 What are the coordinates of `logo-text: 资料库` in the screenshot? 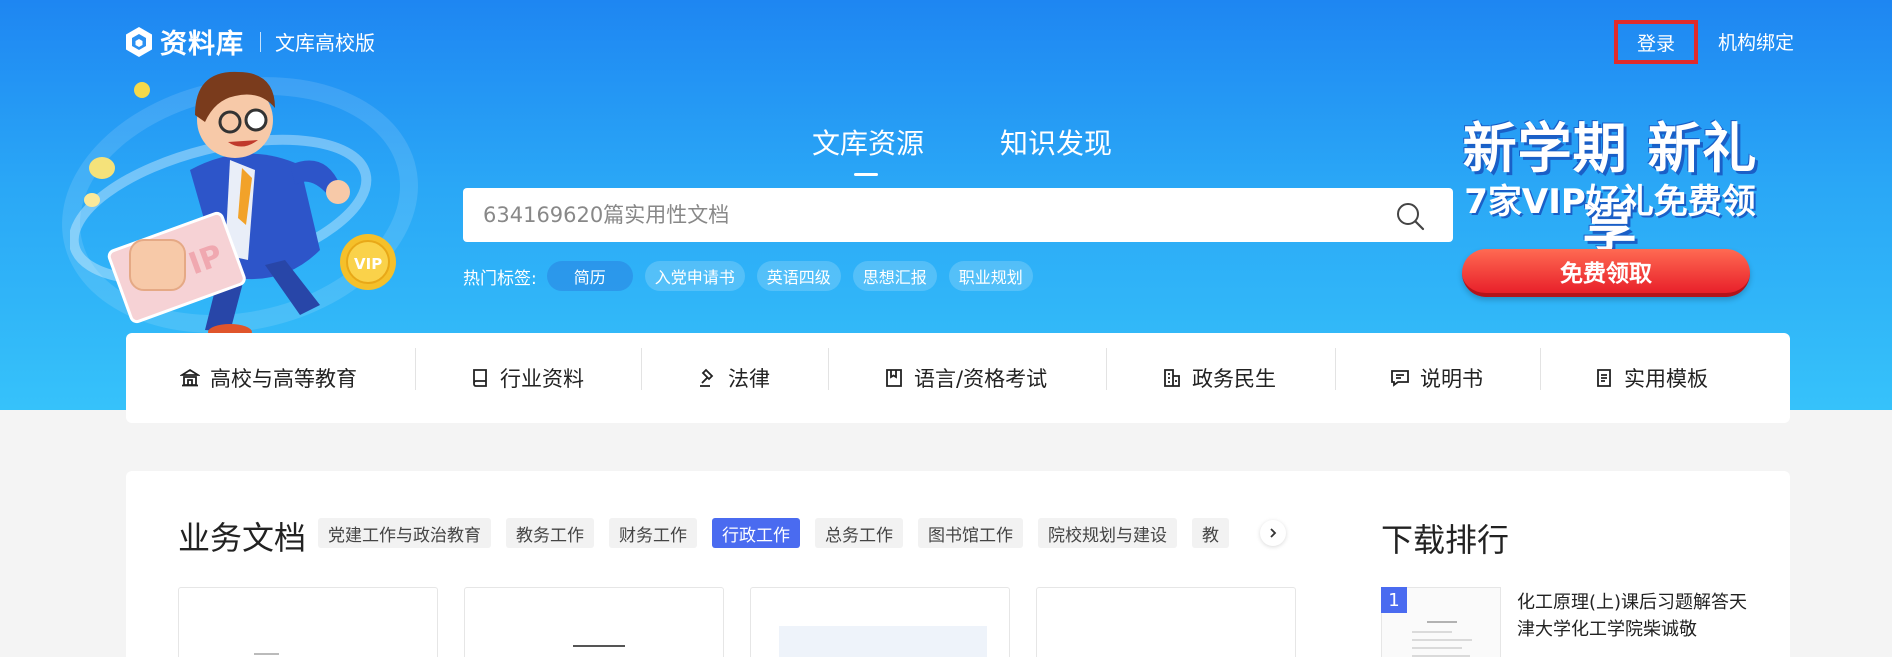 It's located at (202, 44).